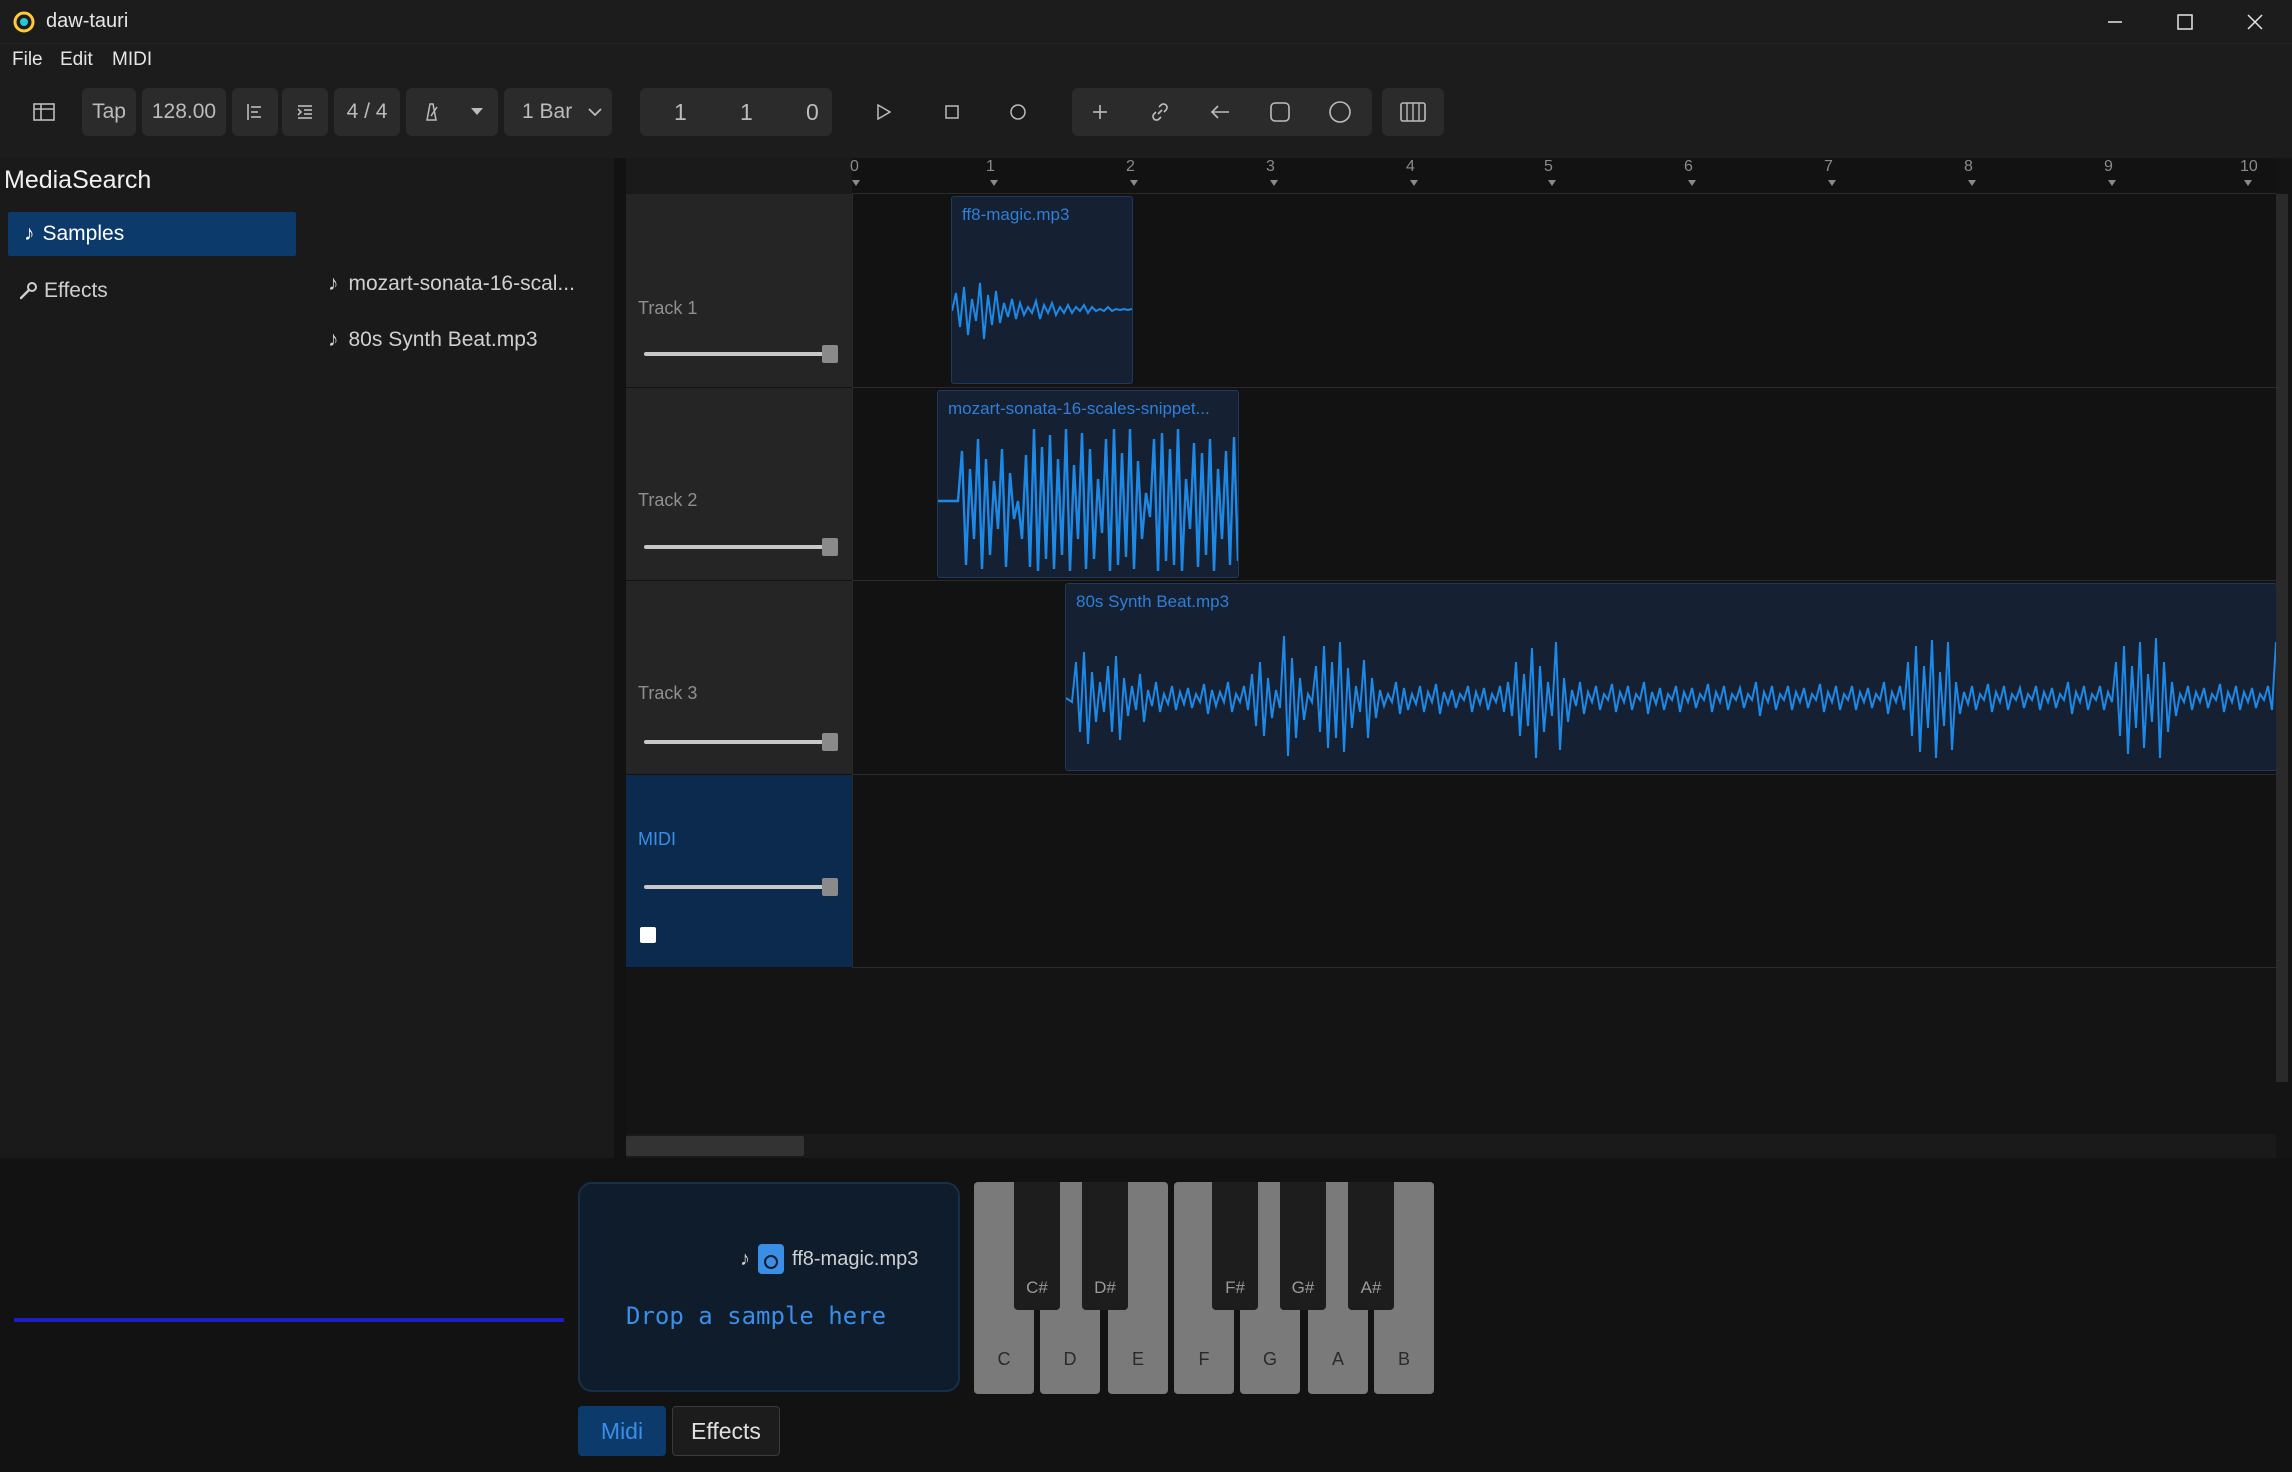 This screenshot has height=1472, width=2292. I want to click on chevron-down-icon, so click(476, 111).